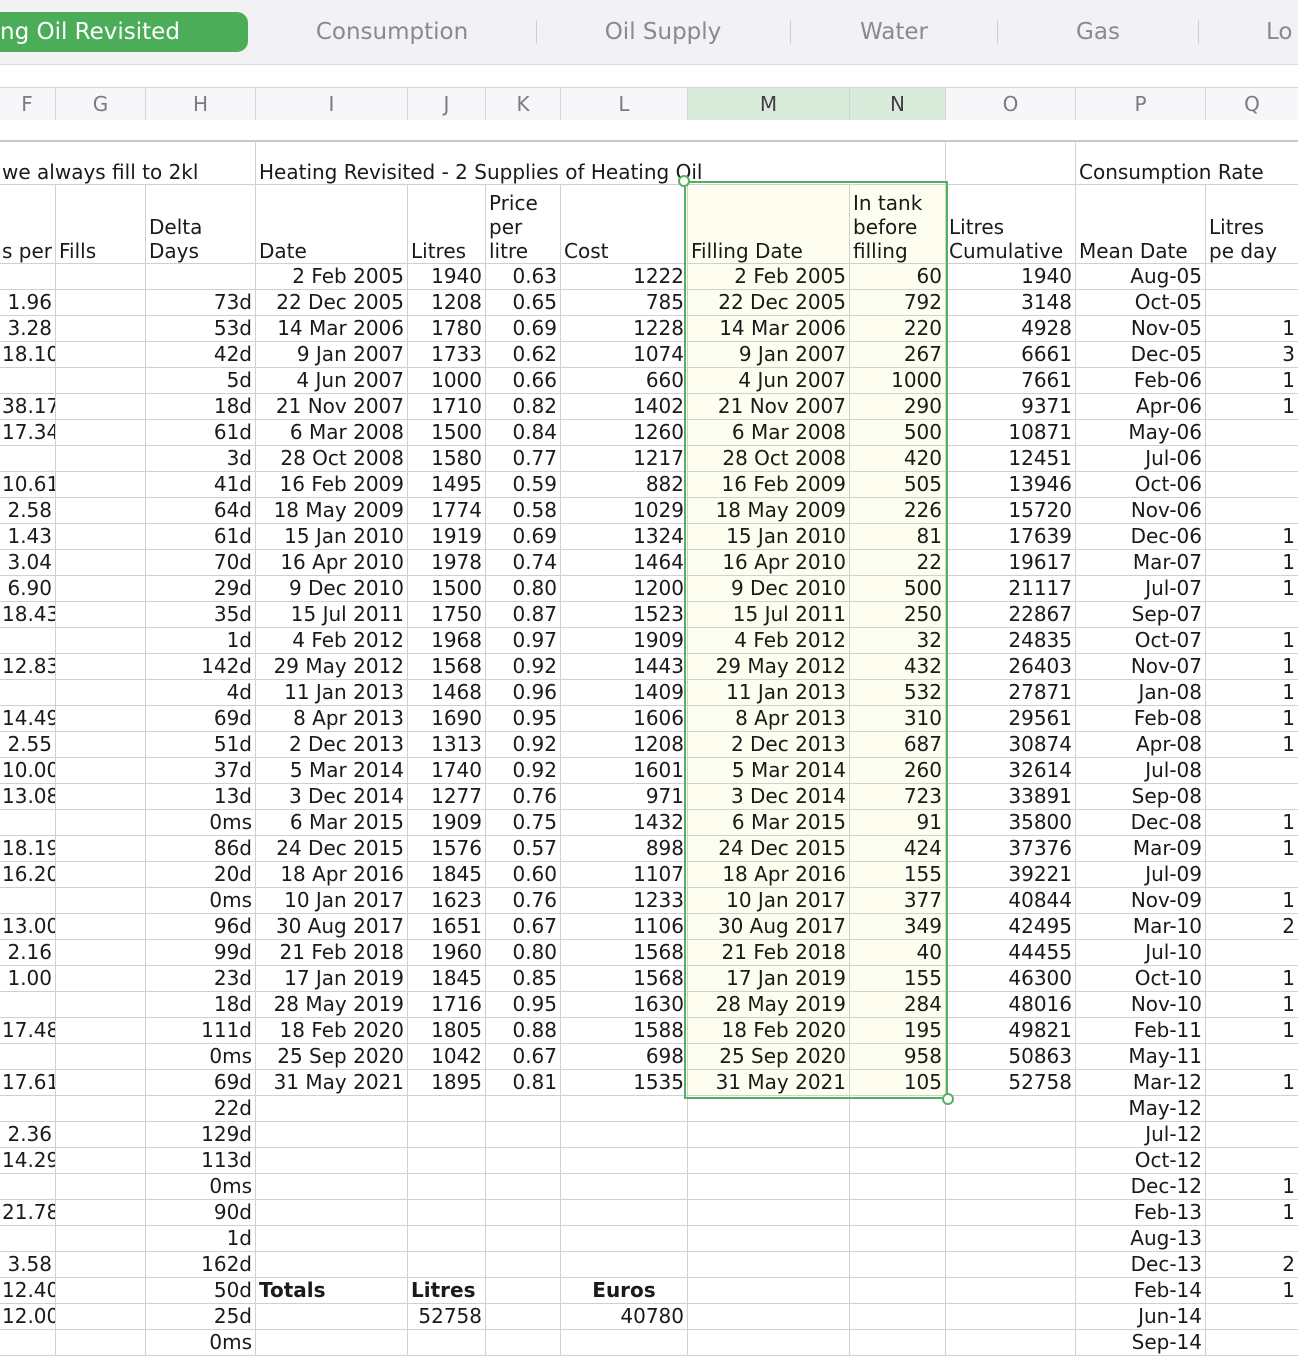 Image resolution: width=1298 pixels, height=1360 pixels. What do you see at coordinates (28, 303) in the screenshot?
I see `cell-f: 1.96` at bounding box center [28, 303].